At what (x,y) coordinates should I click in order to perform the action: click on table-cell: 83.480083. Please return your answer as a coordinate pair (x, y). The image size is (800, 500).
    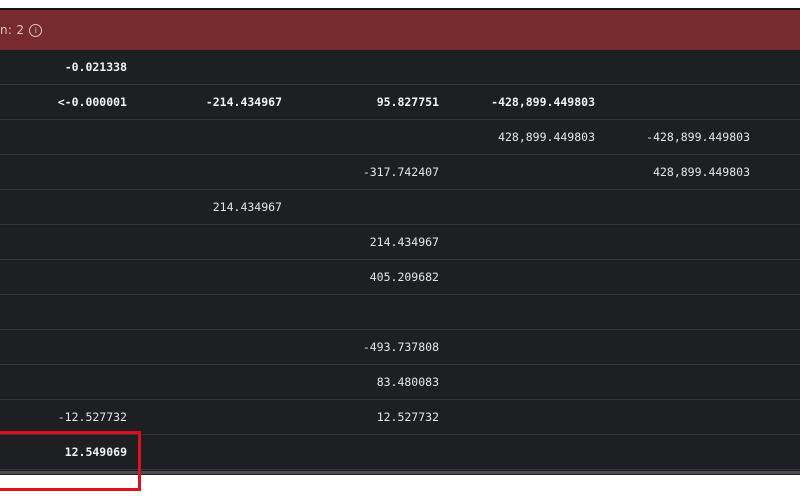
    Looking at the image, I should click on (407, 382).